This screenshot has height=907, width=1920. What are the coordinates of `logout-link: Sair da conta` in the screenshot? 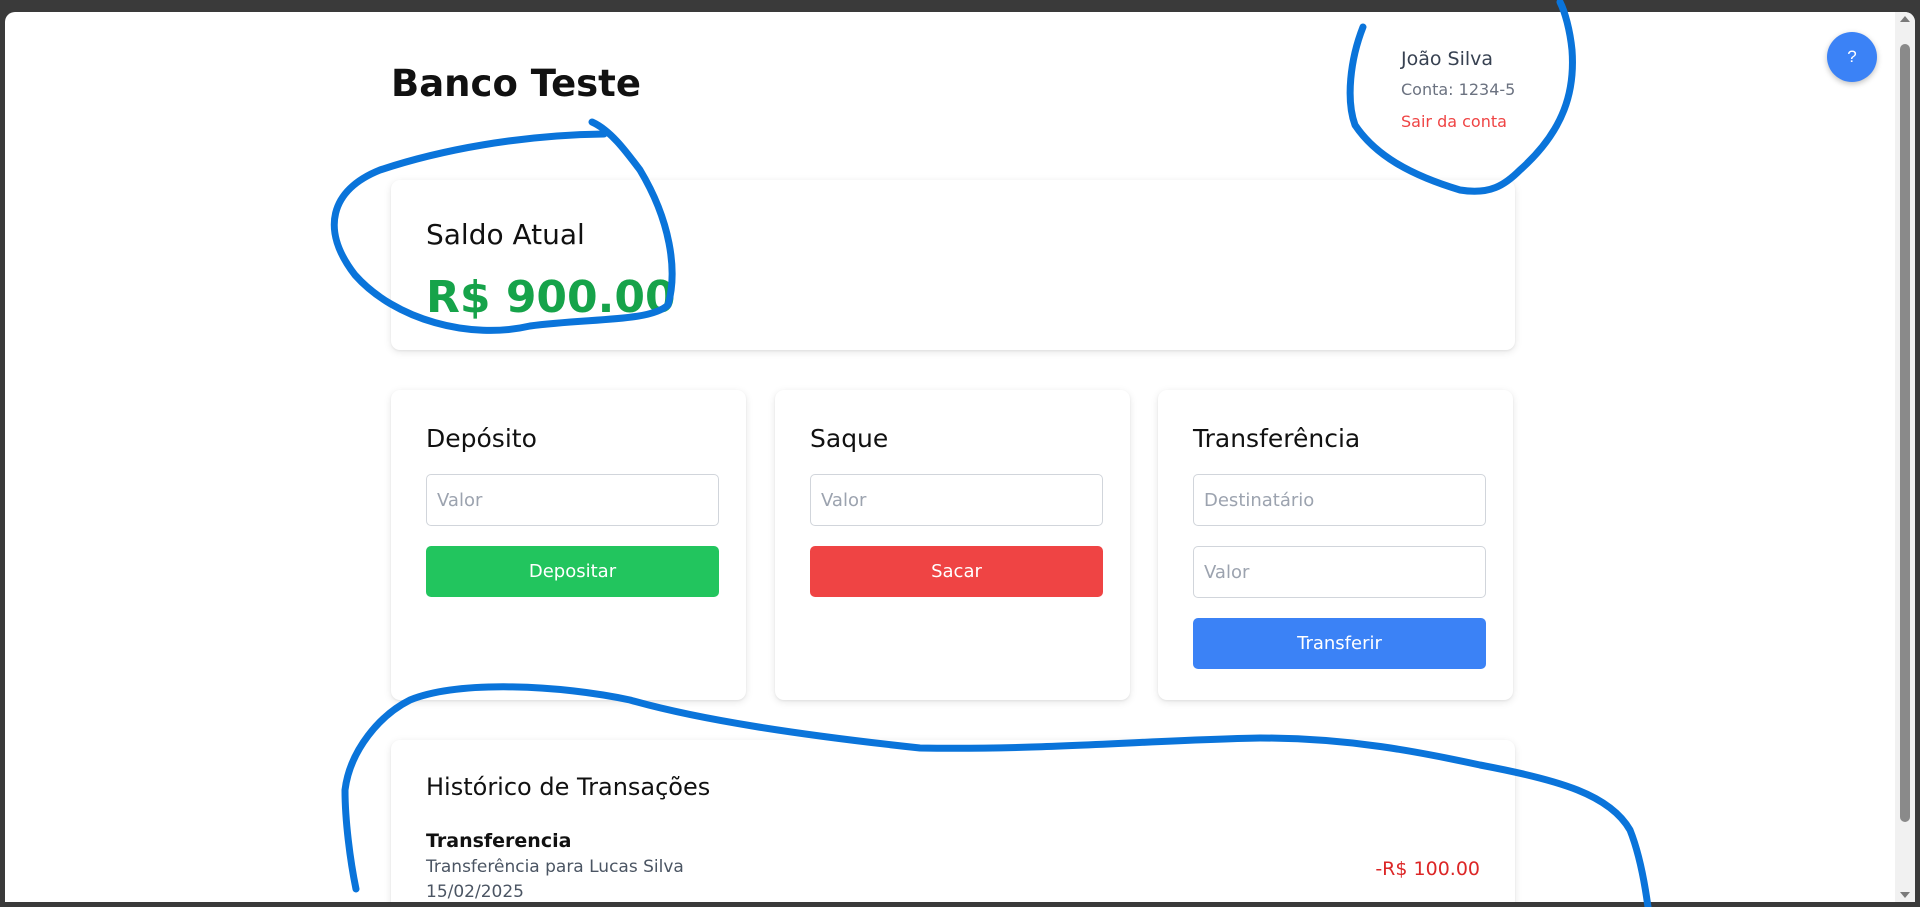 It's located at (1454, 122).